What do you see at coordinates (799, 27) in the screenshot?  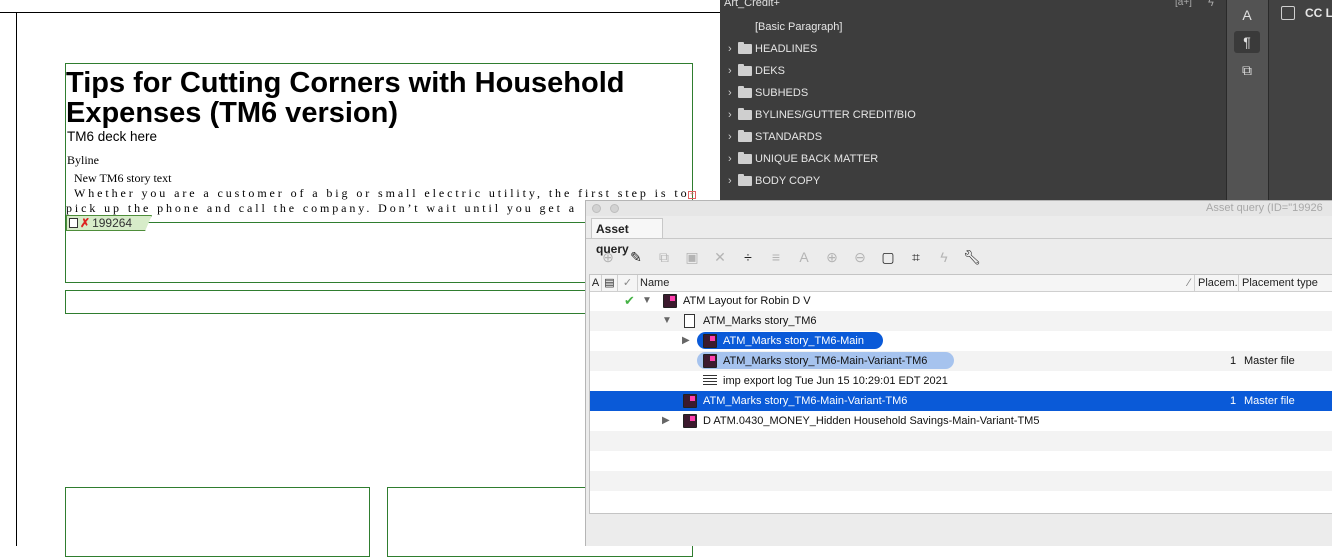 I see `style-label: [Basic Paragraph]` at bounding box center [799, 27].